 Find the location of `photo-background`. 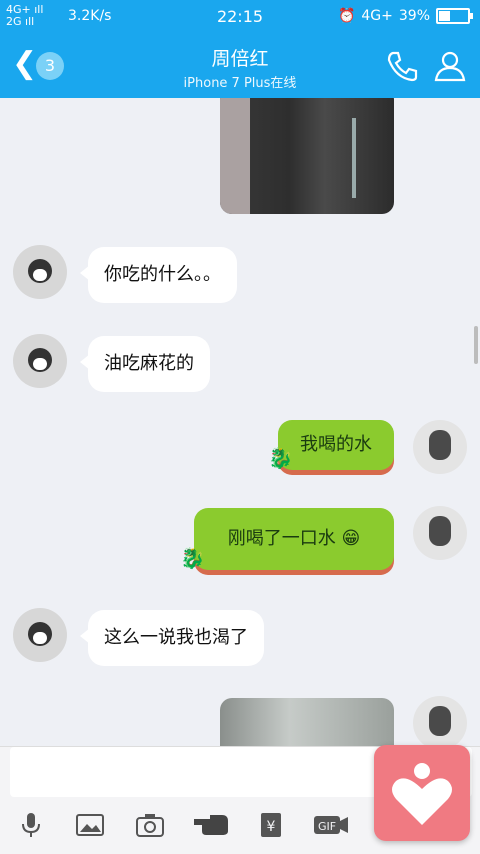

photo-background is located at coordinates (235, 156).